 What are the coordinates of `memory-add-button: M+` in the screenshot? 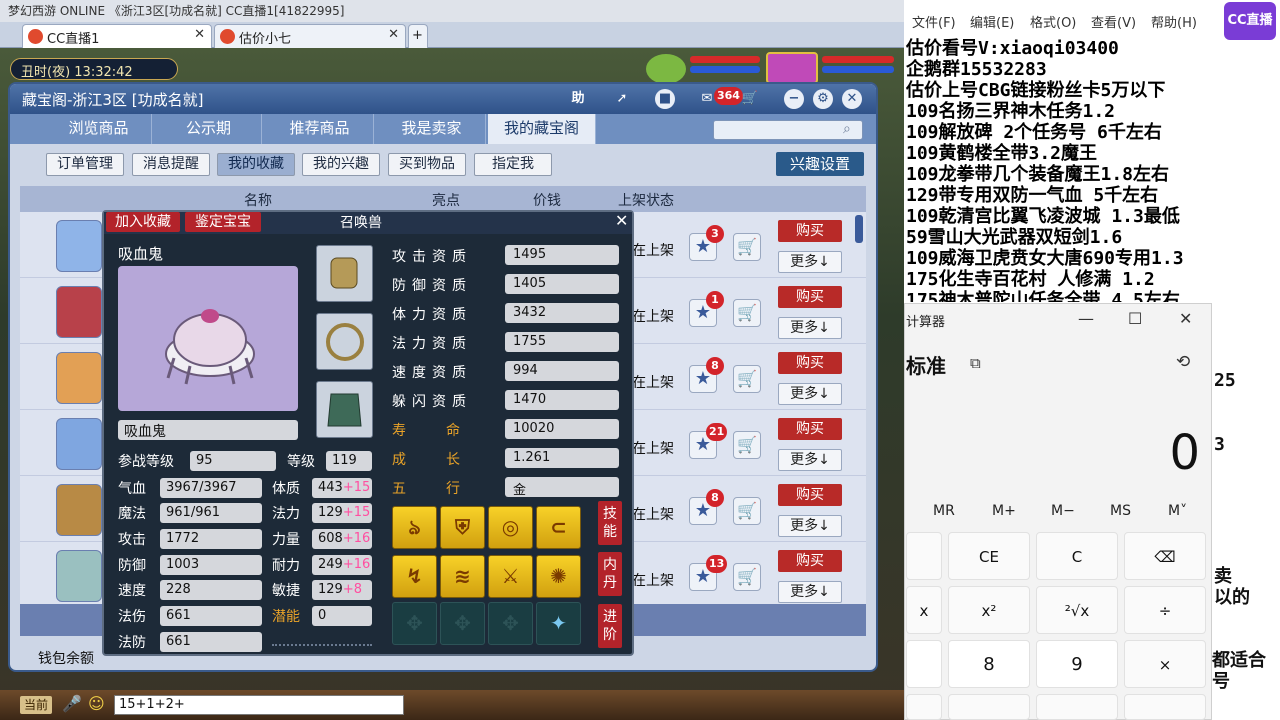 It's located at (1004, 511).